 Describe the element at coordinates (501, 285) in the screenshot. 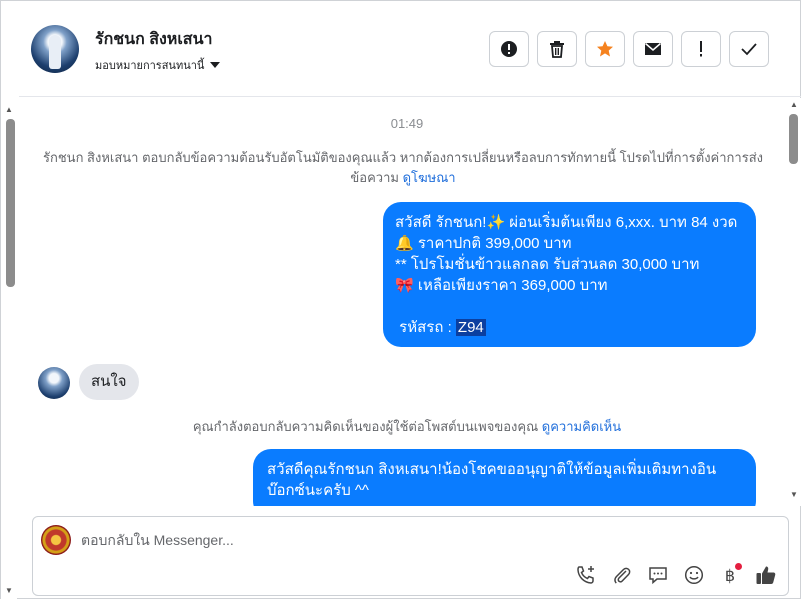

I see `message-line: 🎀 เหลือเพียงราคา 369,000 บาท` at that location.